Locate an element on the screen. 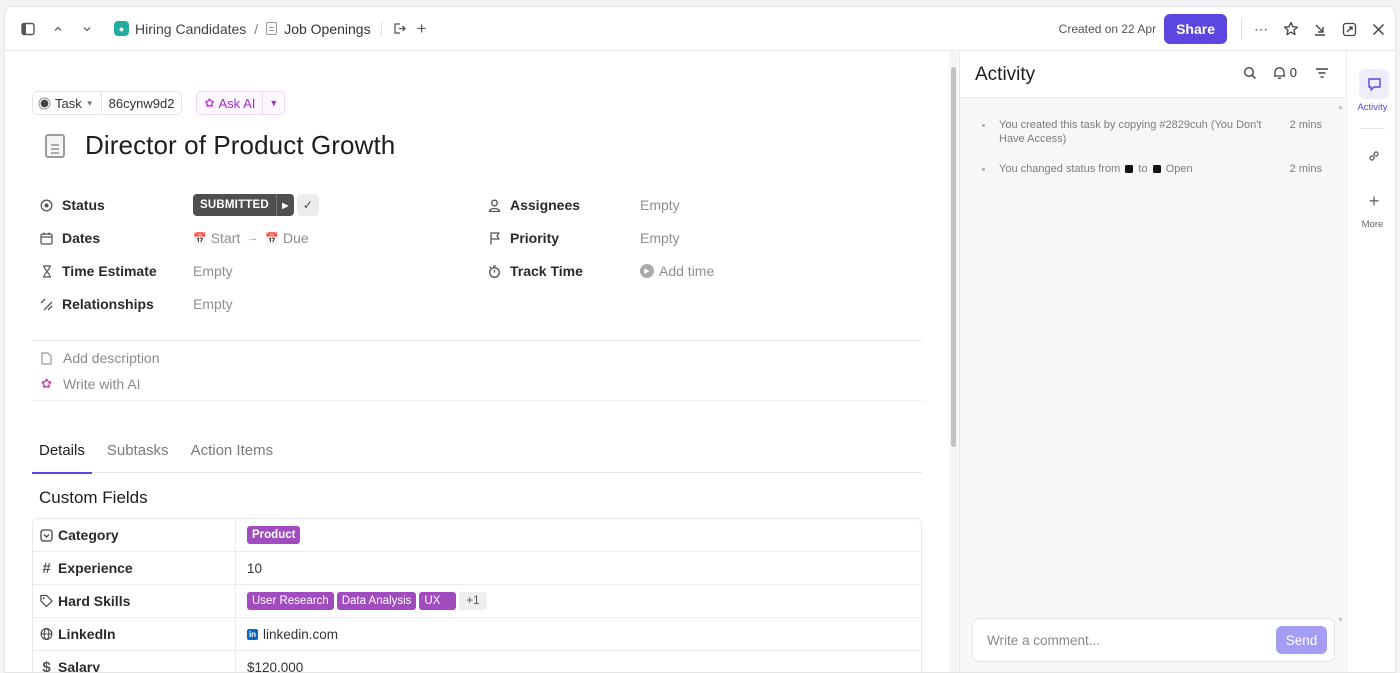 This screenshot has height=673, width=1400. right-rail: Activity + More is located at coordinates (1370, 362).